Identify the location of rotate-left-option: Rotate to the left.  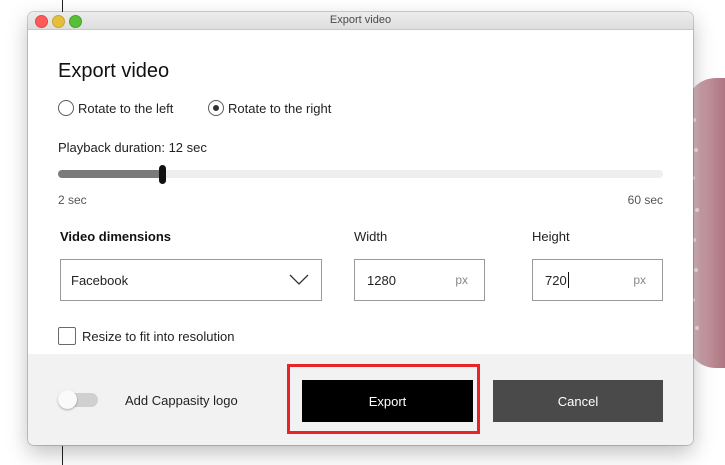
(115, 108).